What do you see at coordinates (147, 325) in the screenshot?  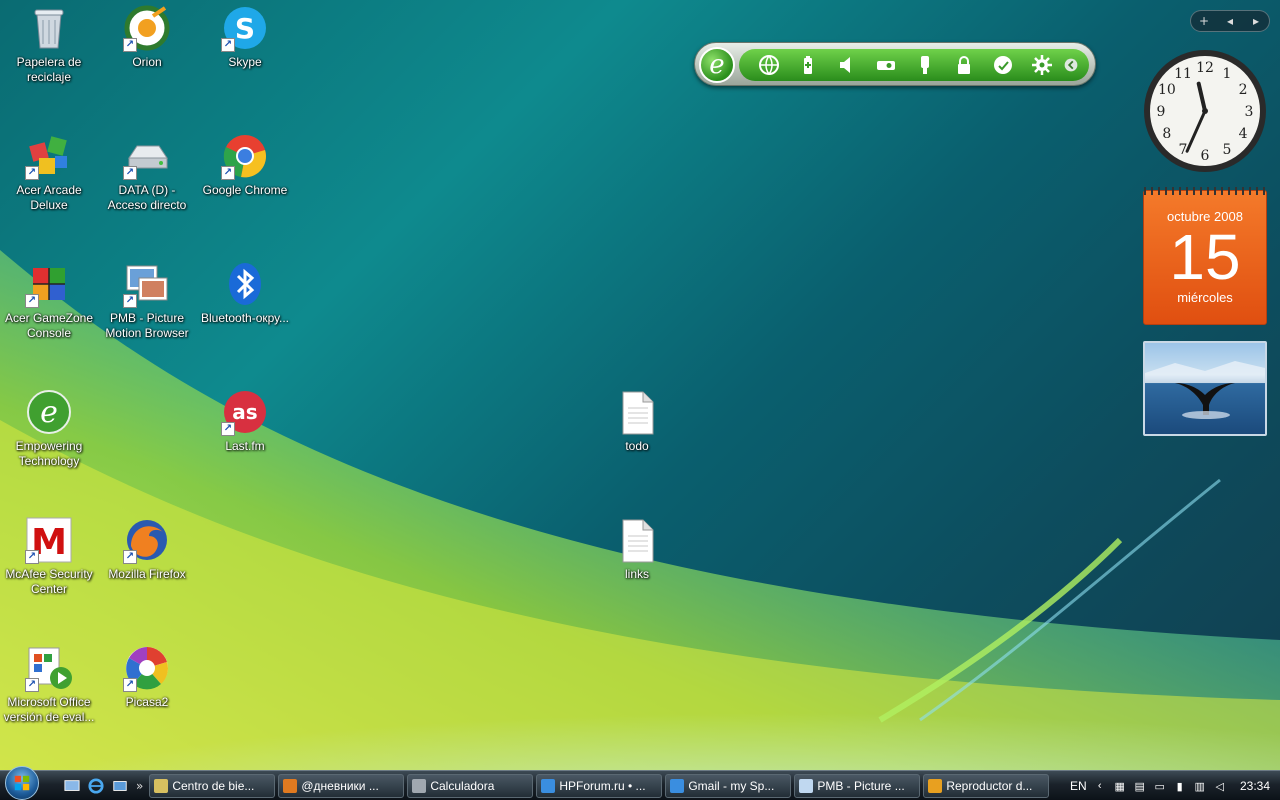 I see `desktop-icon-label: PMB - Picture Motion Browser` at bounding box center [147, 325].